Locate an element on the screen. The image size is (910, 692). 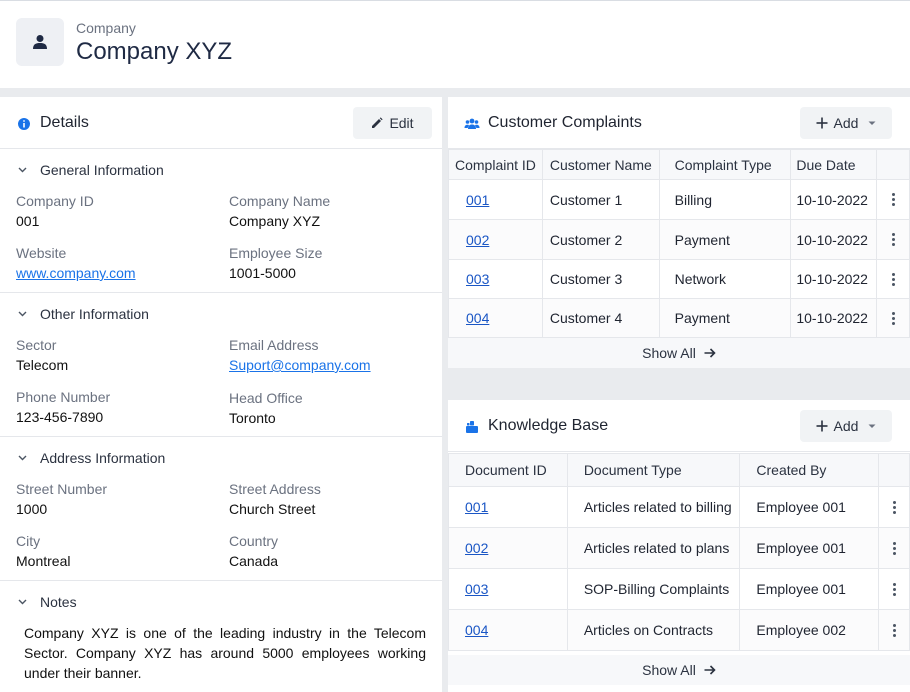
add-label: Add is located at coordinates (846, 426).